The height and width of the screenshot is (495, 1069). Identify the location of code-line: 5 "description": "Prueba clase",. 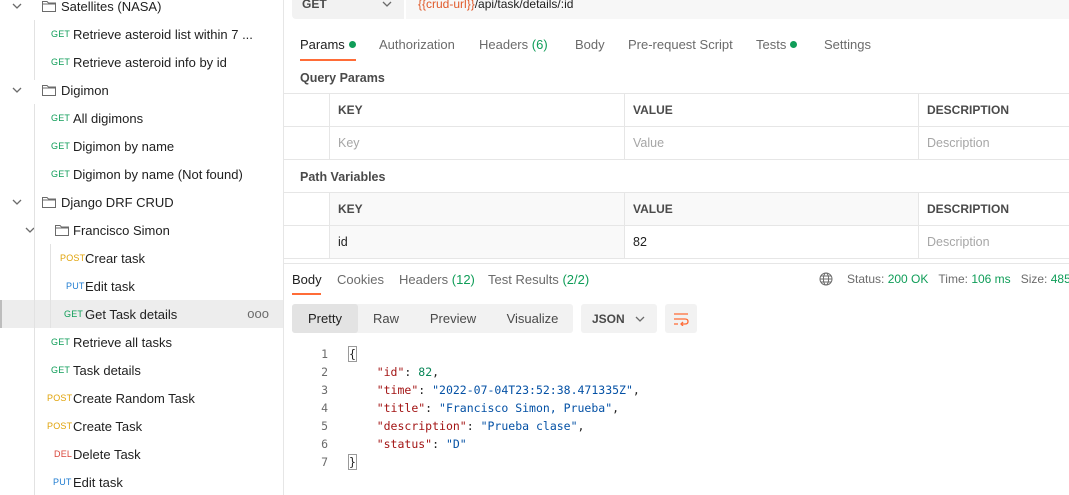
(680, 426).